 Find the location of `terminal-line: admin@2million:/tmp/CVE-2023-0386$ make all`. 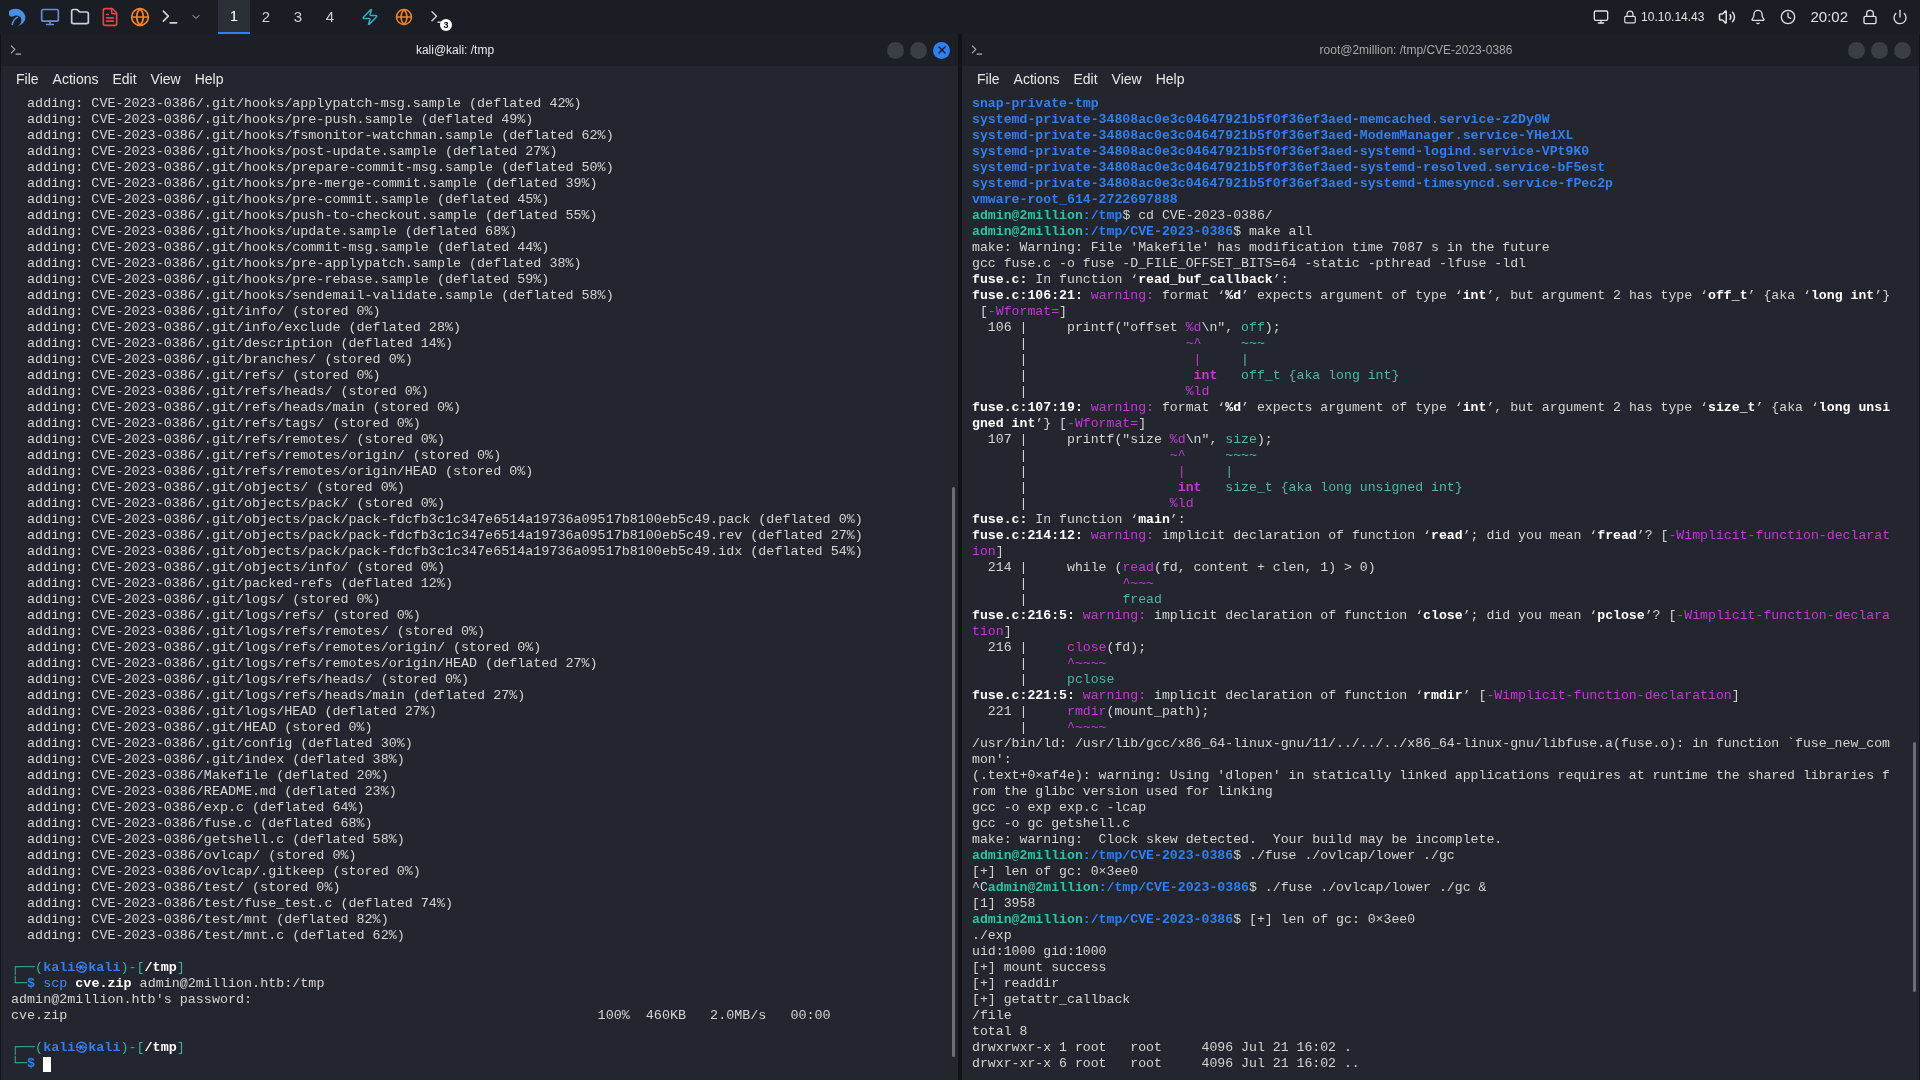

terminal-line: admin@2million:/tmp/CVE-2023-0386$ make all is located at coordinates (1142, 232).